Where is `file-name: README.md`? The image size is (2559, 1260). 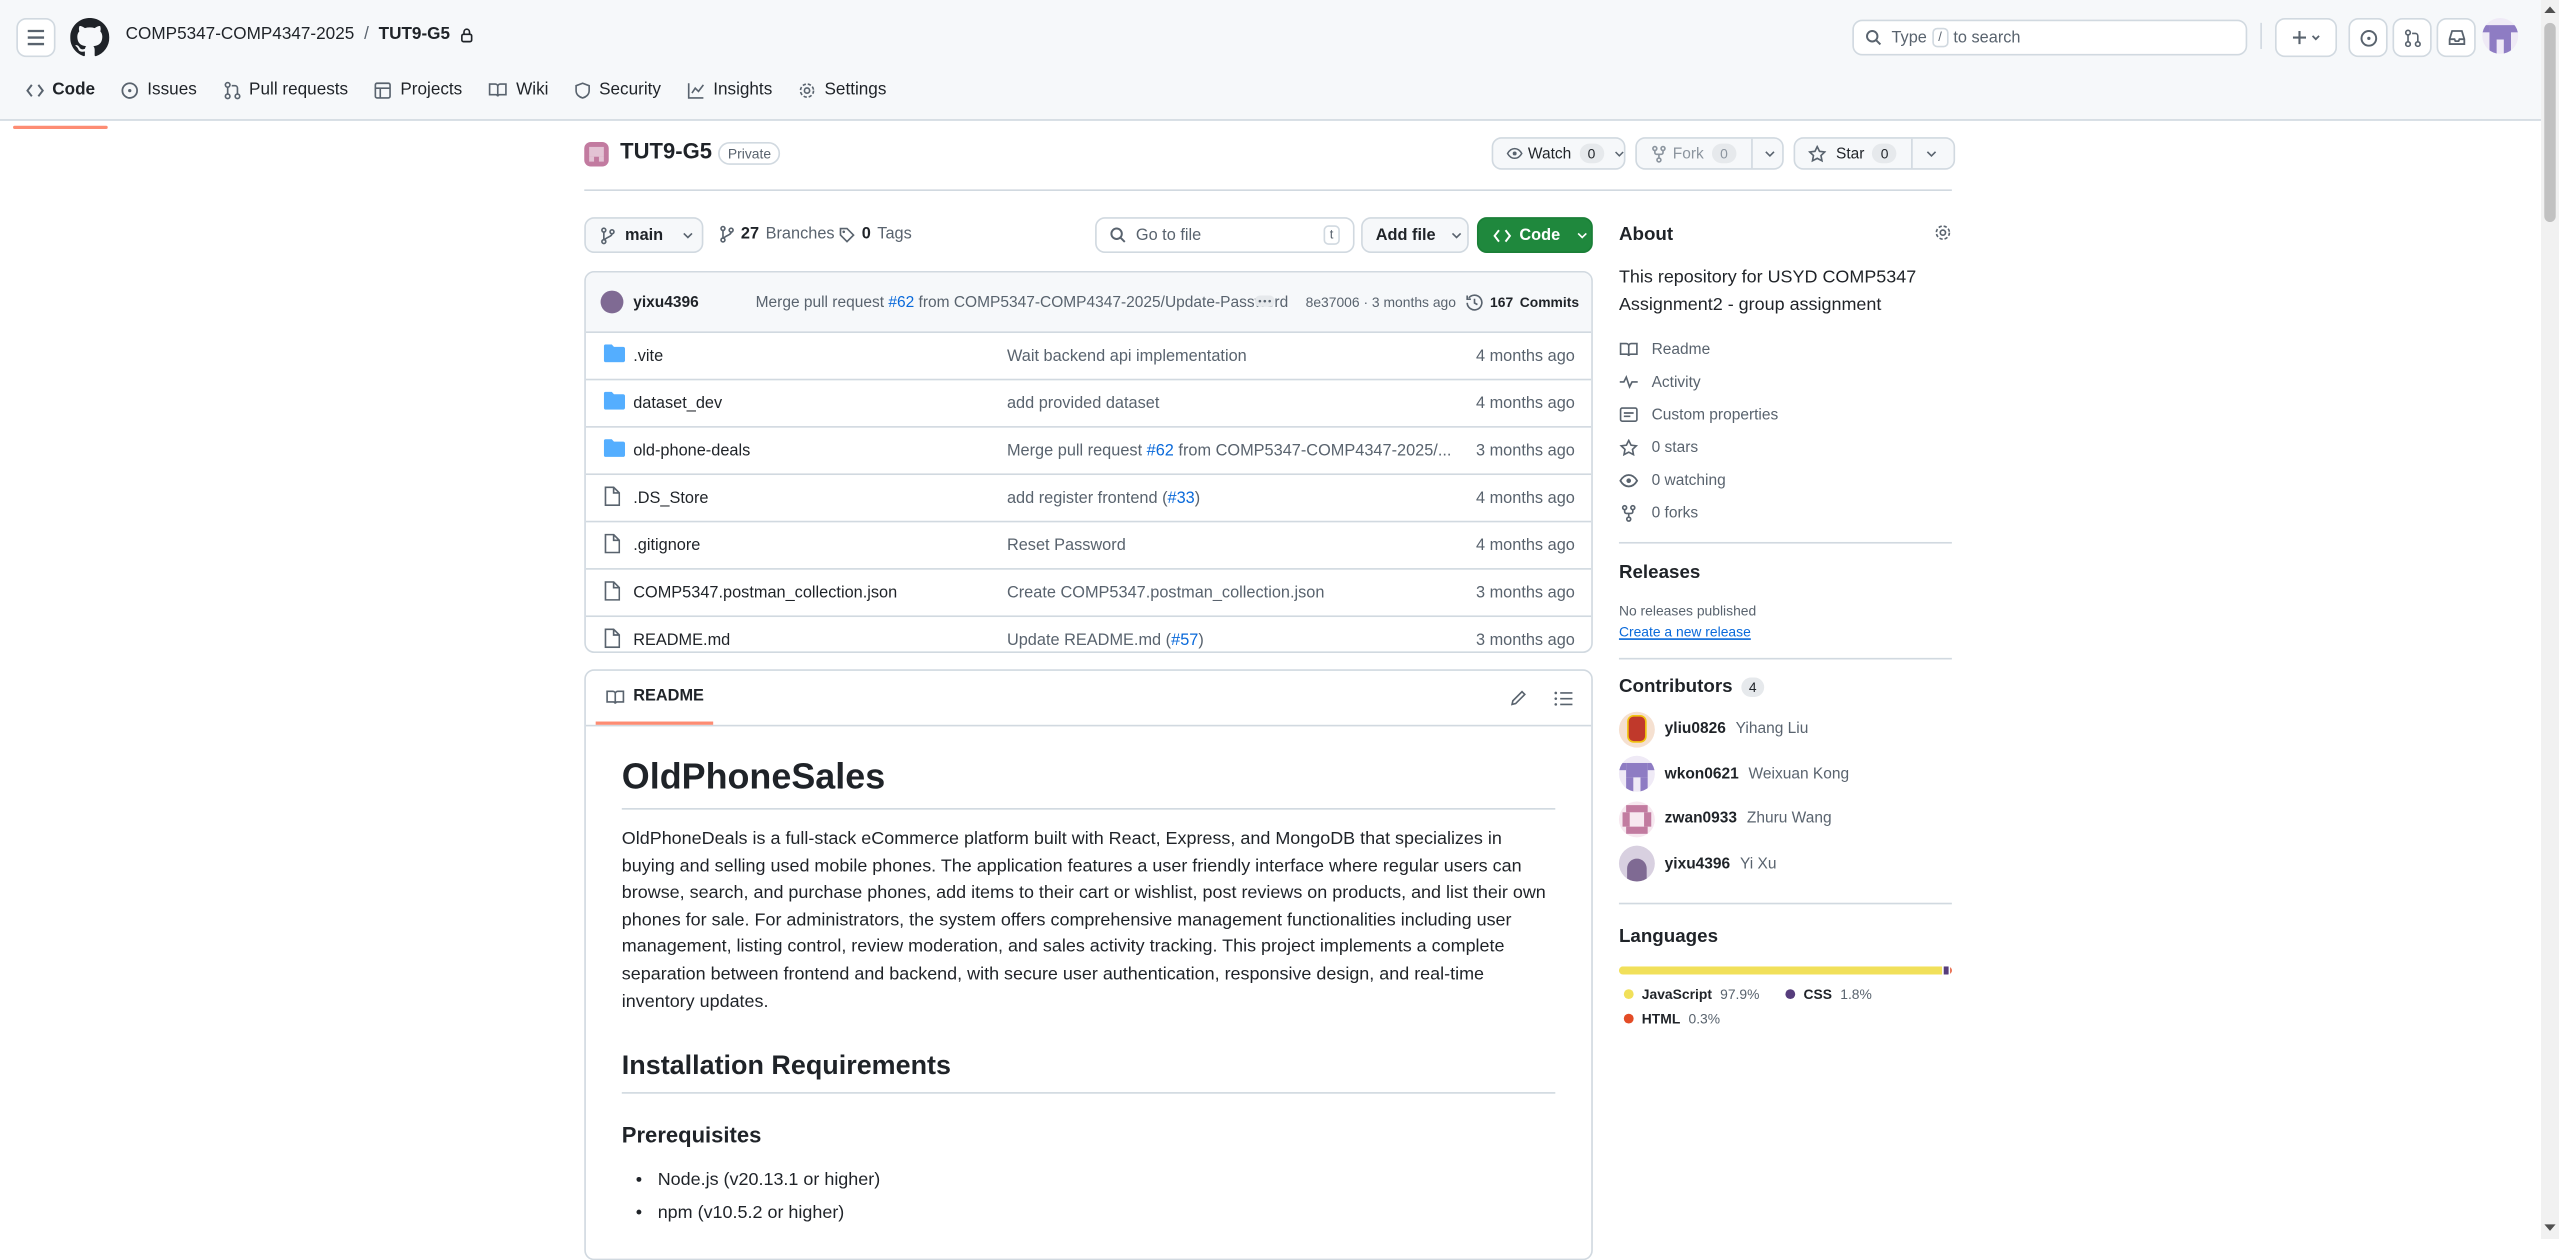
file-name: README.md is located at coordinates (681, 640).